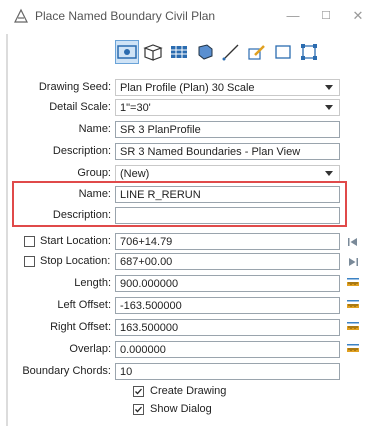 The image size is (373, 426). I want to click on show-dialog-checkbox, so click(138, 409).